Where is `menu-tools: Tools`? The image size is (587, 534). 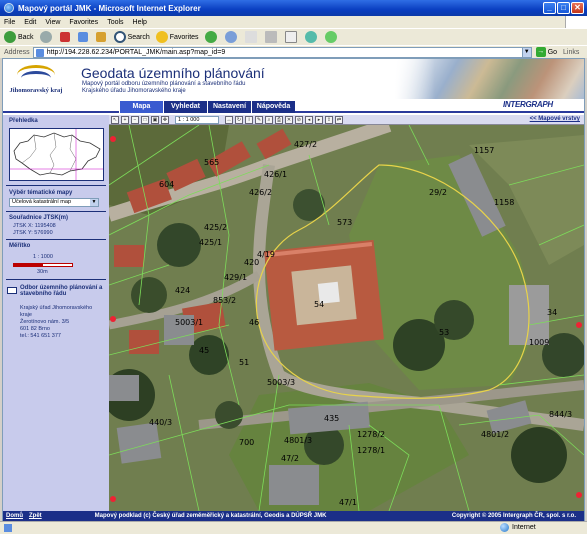 menu-tools: Tools is located at coordinates (115, 22).